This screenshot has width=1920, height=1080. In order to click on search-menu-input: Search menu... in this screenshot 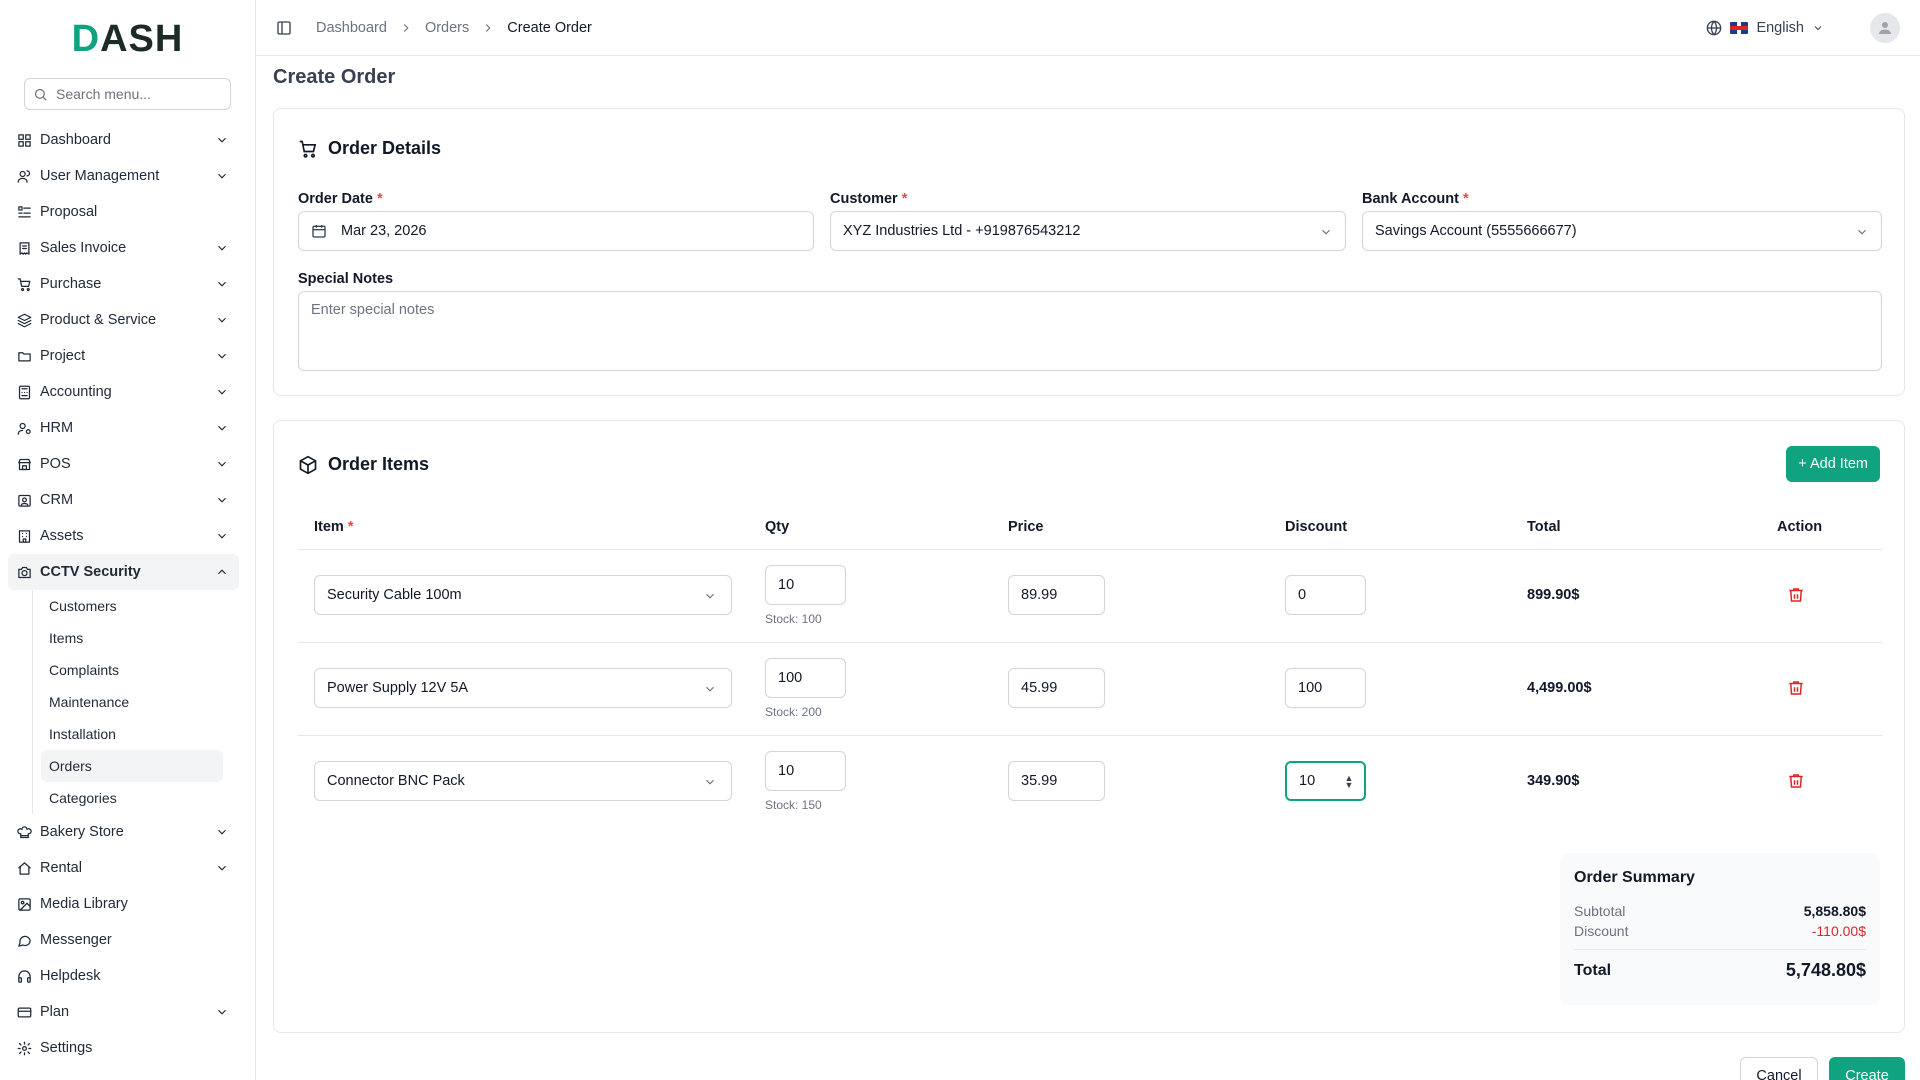, I will do `click(127, 94)`.